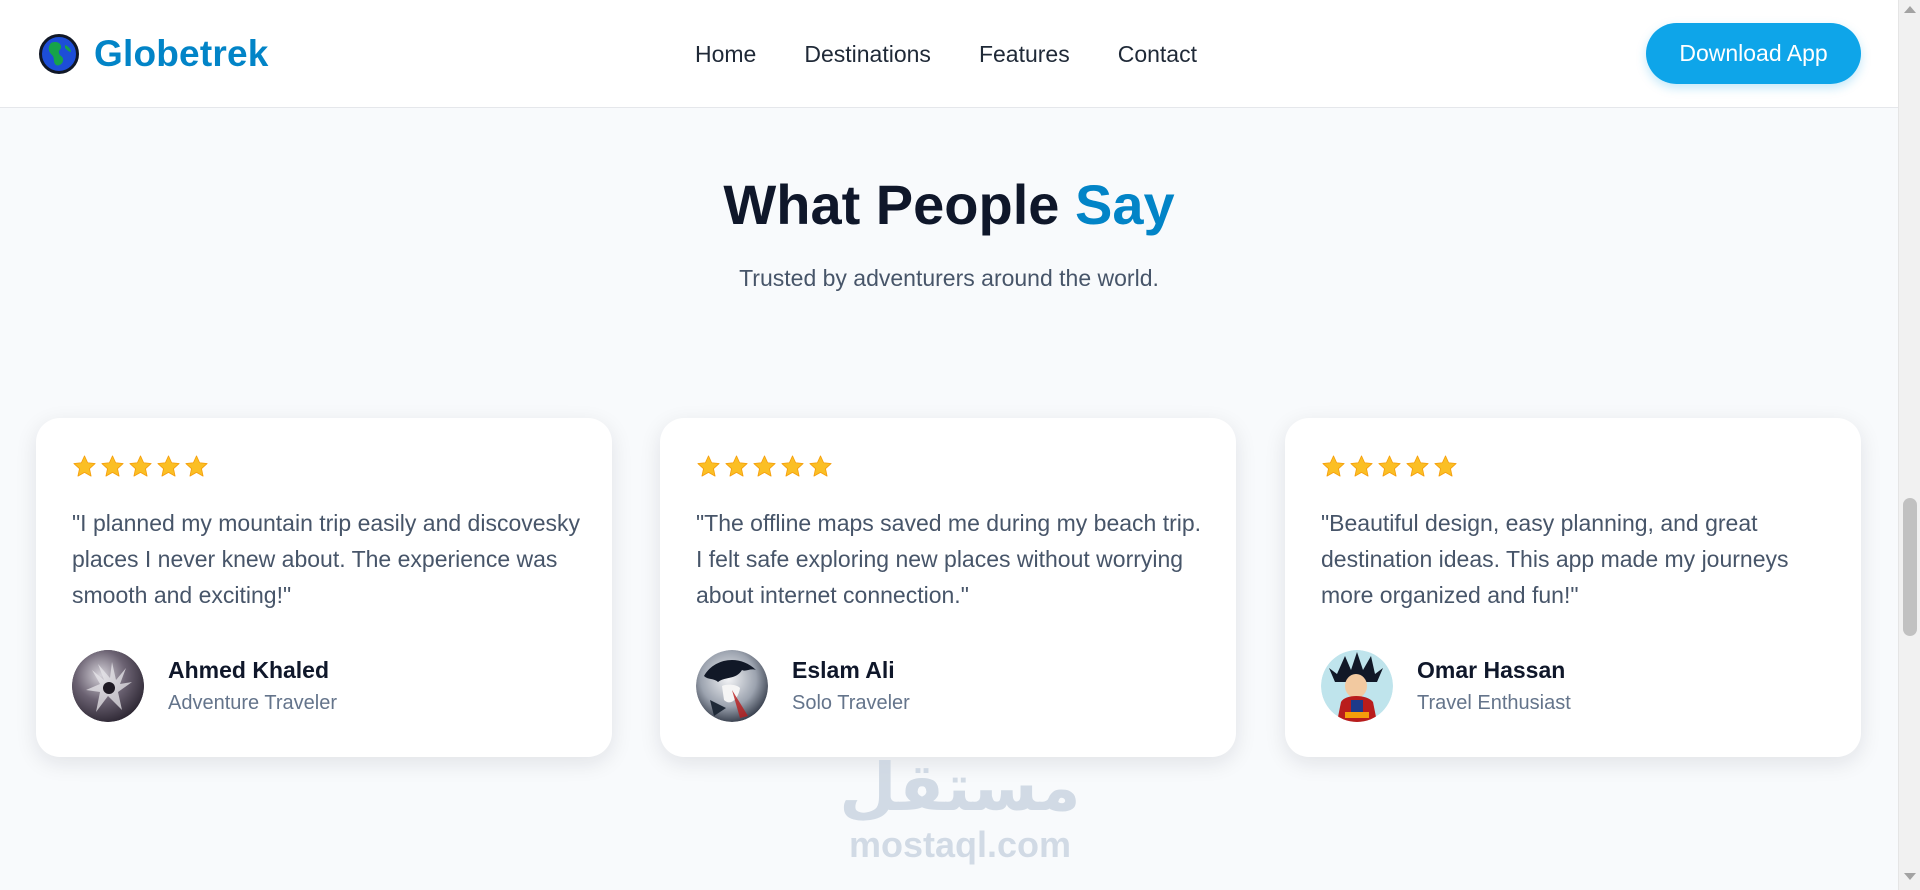  I want to click on watermark-latin: mostaql.com, so click(960, 844).